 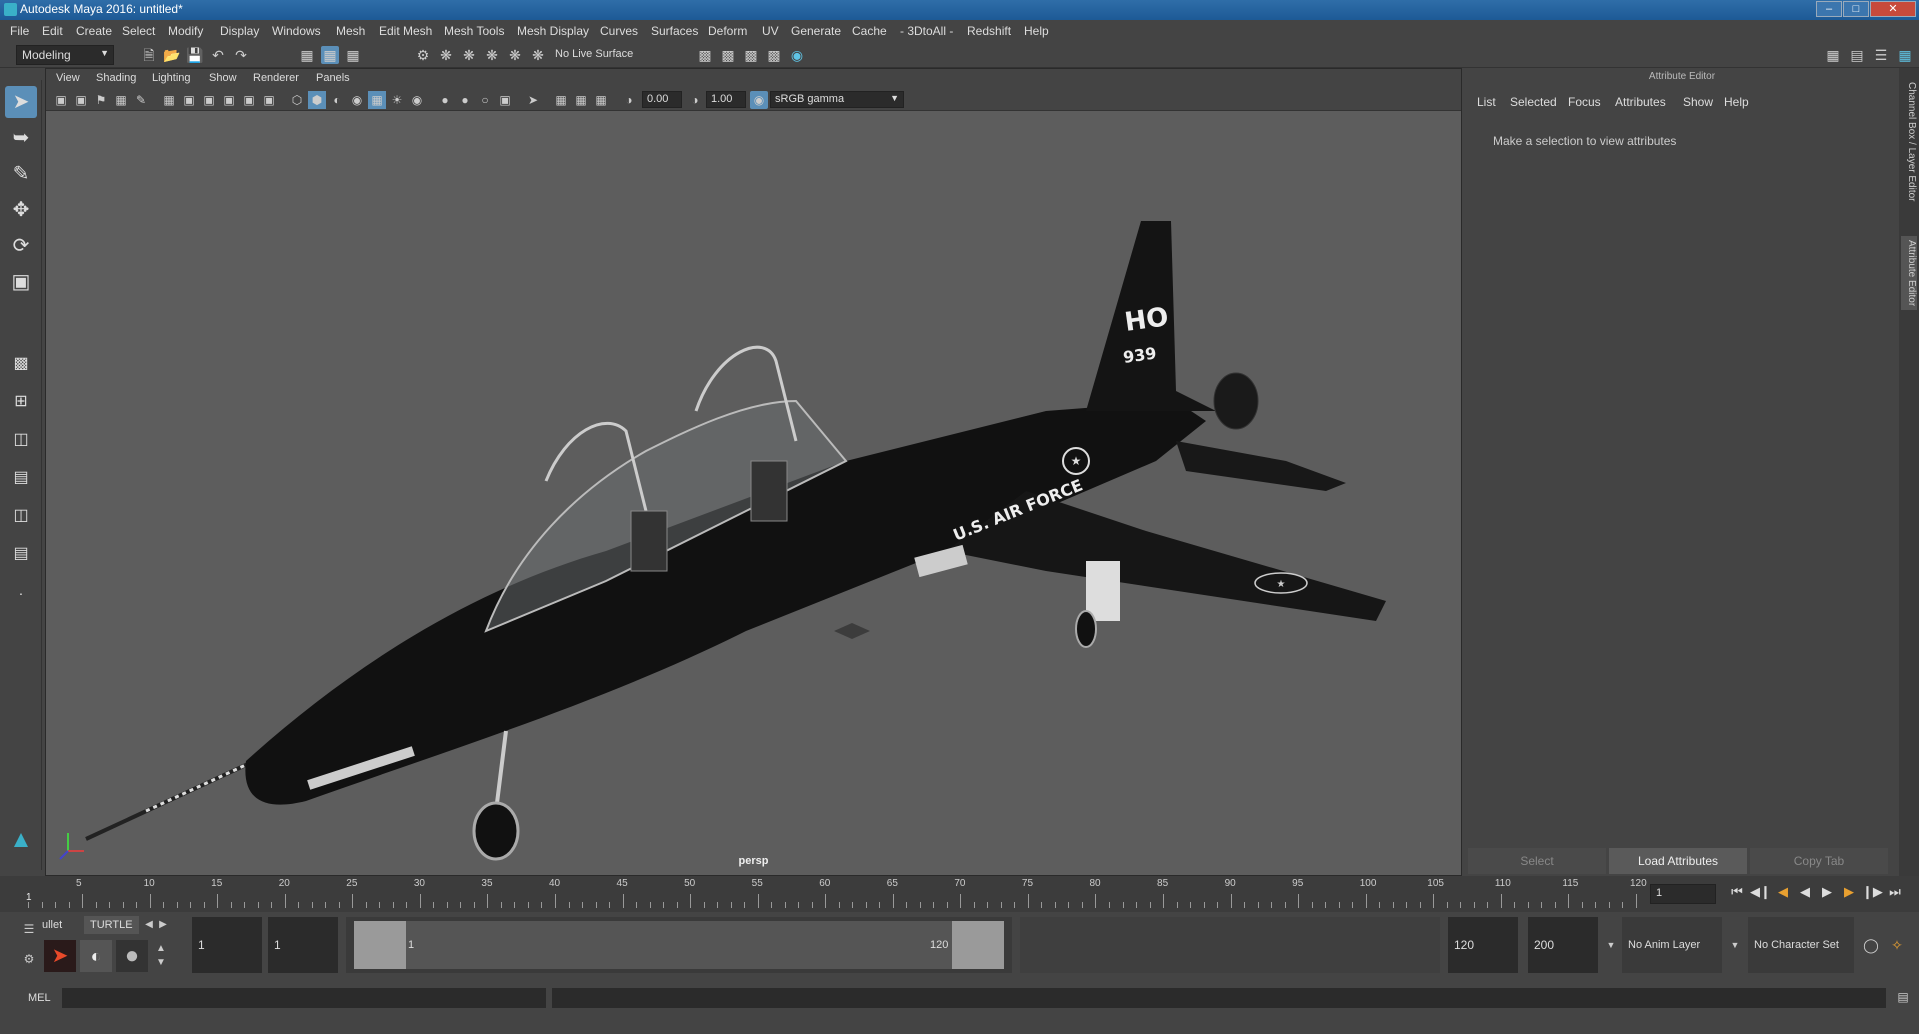 What do you see at coordinates (1829, 9) in the screenshot?
I see `minimize-button: –` at bounding box center [1829, 9].